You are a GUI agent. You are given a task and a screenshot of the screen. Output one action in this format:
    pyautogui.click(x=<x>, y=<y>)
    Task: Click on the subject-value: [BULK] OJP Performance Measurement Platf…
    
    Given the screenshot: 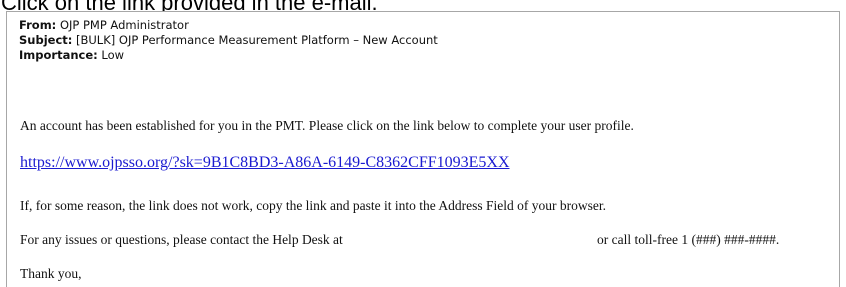 What is the action you would take?
    pyautogui.click(x=257, y=40)
    